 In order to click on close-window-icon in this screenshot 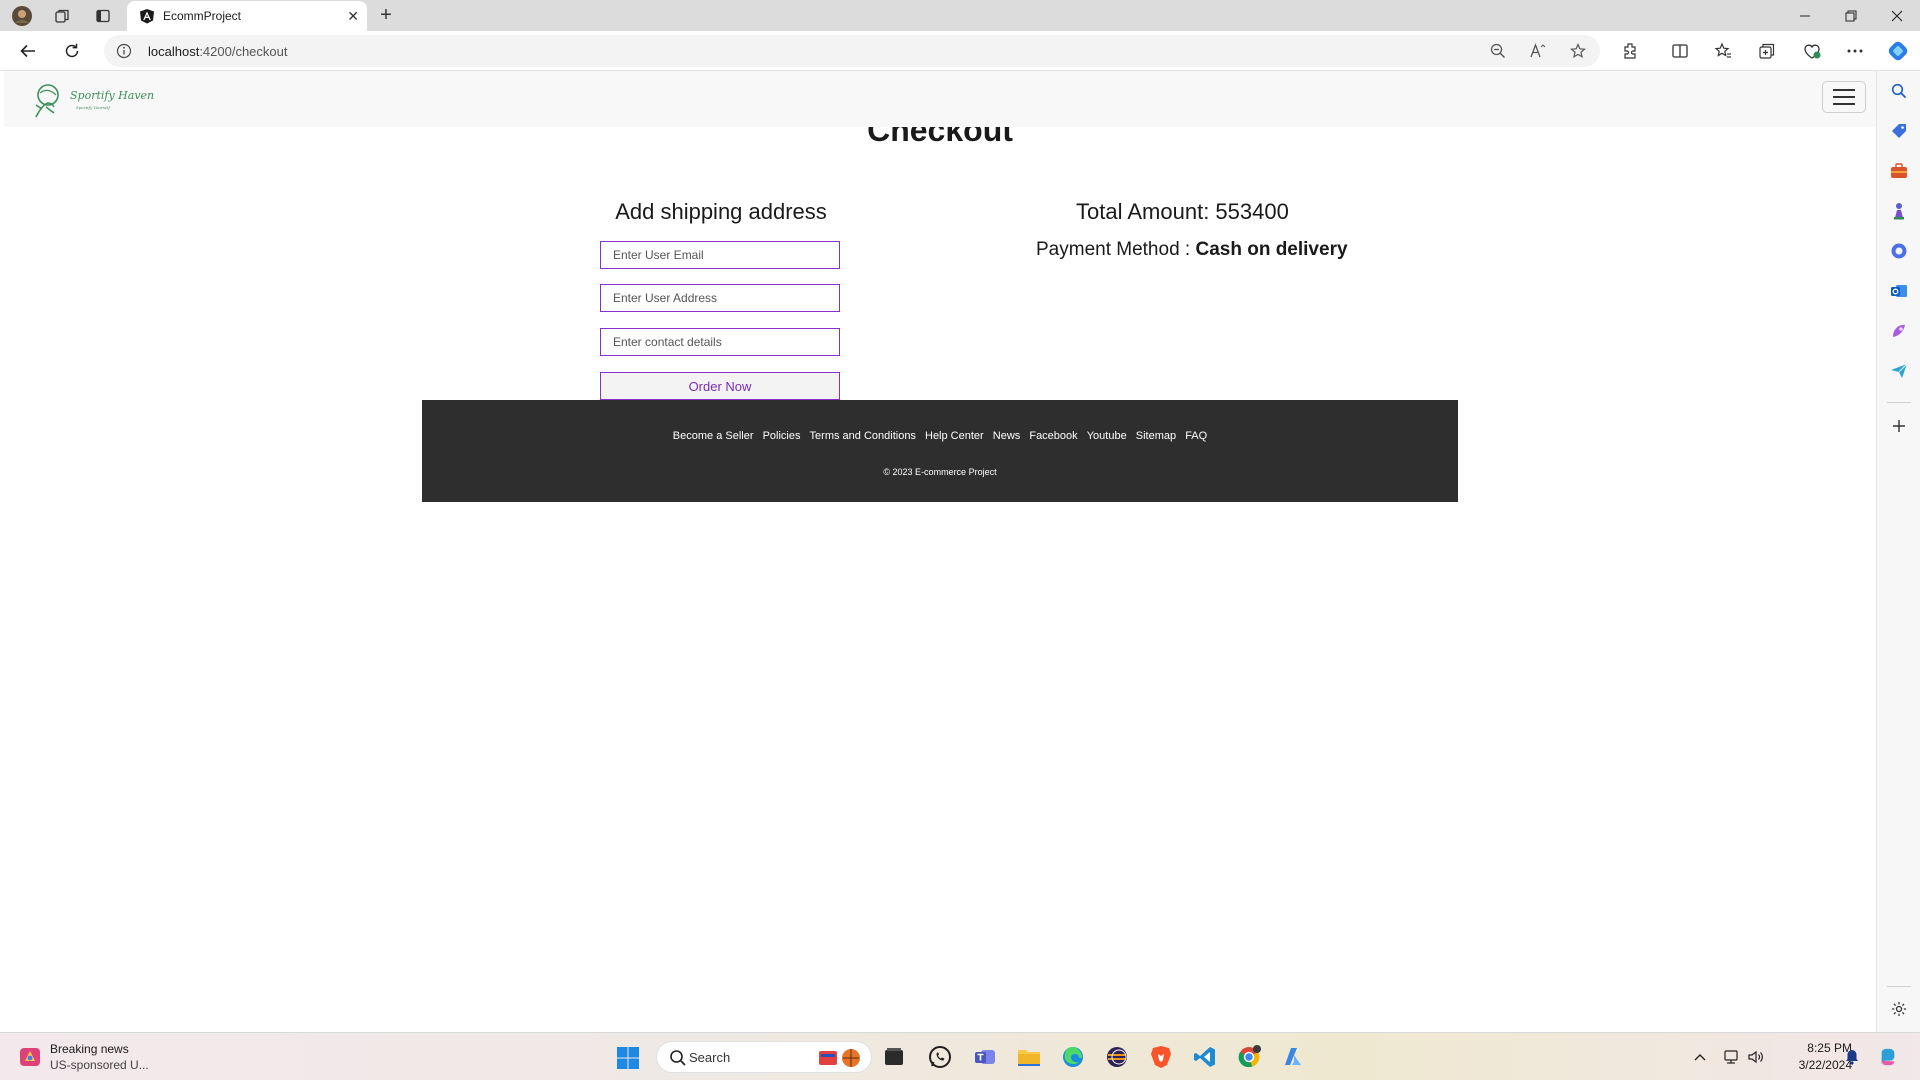, I will do `click(1897, 15)`.